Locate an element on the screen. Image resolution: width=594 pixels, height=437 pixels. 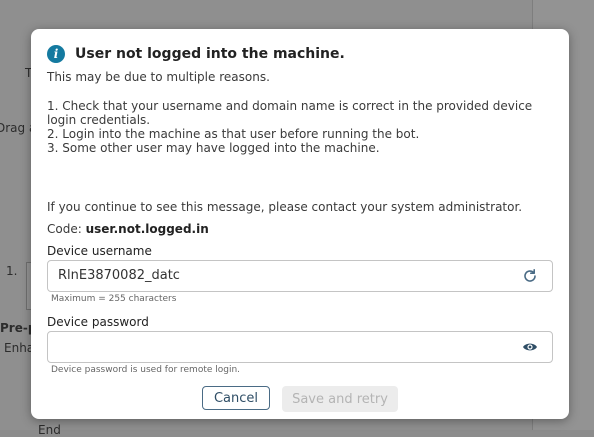
background-text-6: End is located at coordinates (49, 430).